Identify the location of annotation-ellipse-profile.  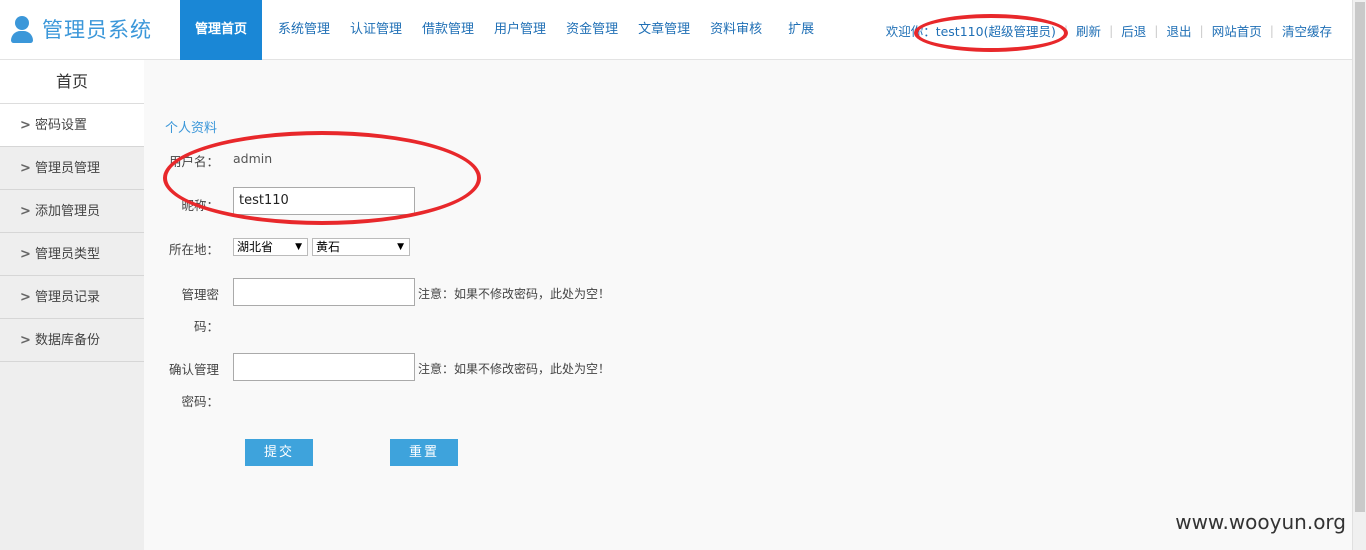
(322, 178).